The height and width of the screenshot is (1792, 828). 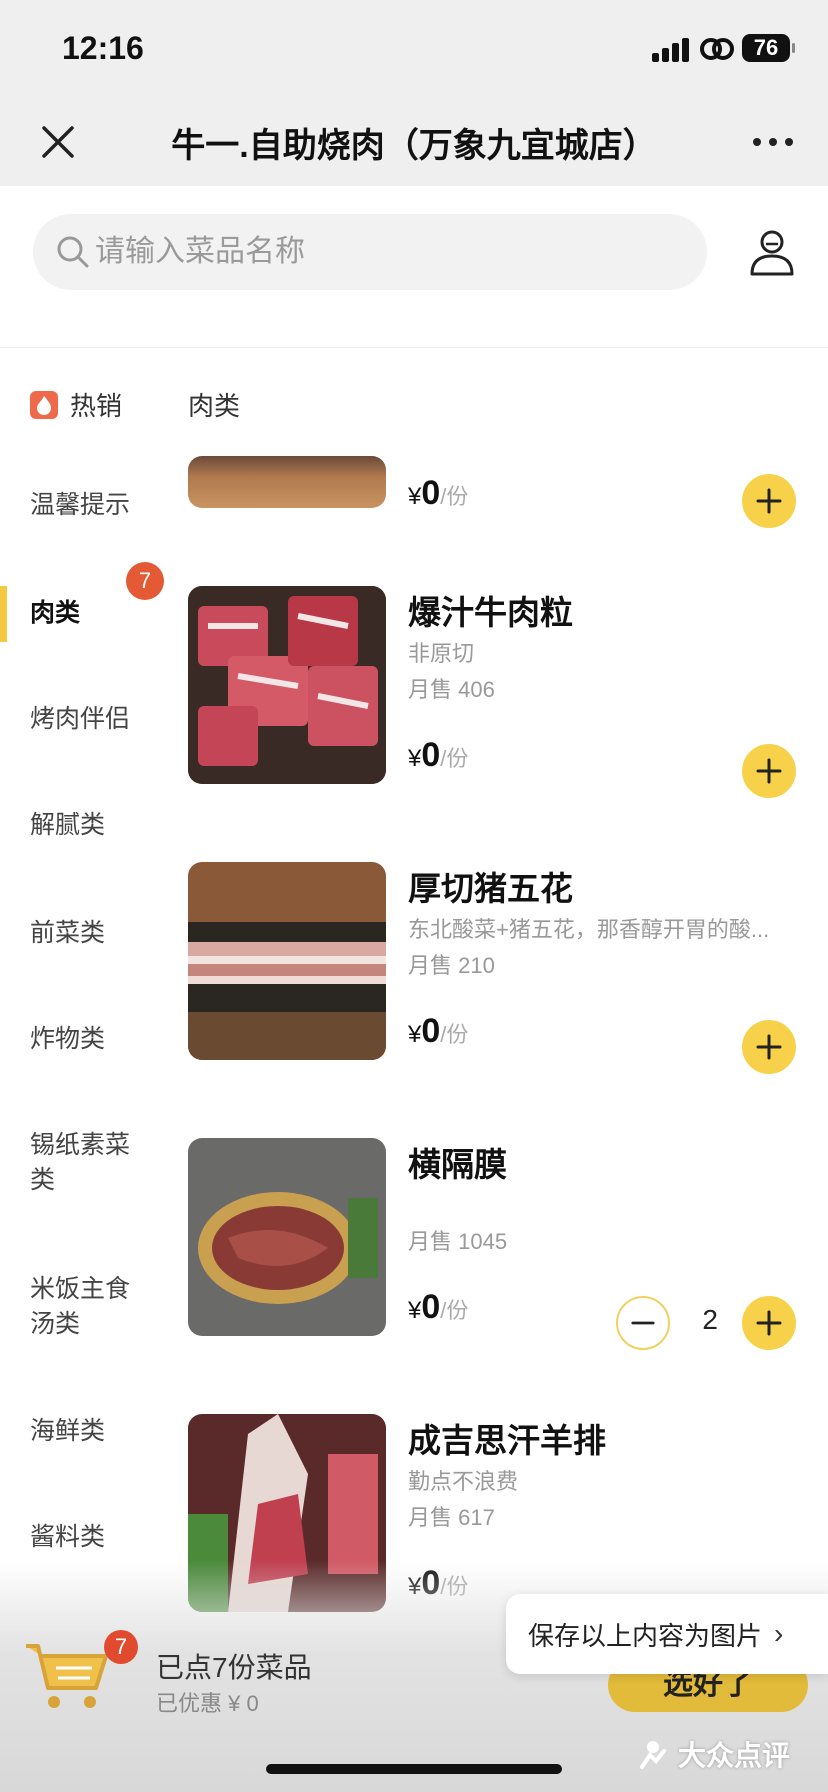 I want to click on dish-name: 横隔膜, so click(x=457, y=1164).